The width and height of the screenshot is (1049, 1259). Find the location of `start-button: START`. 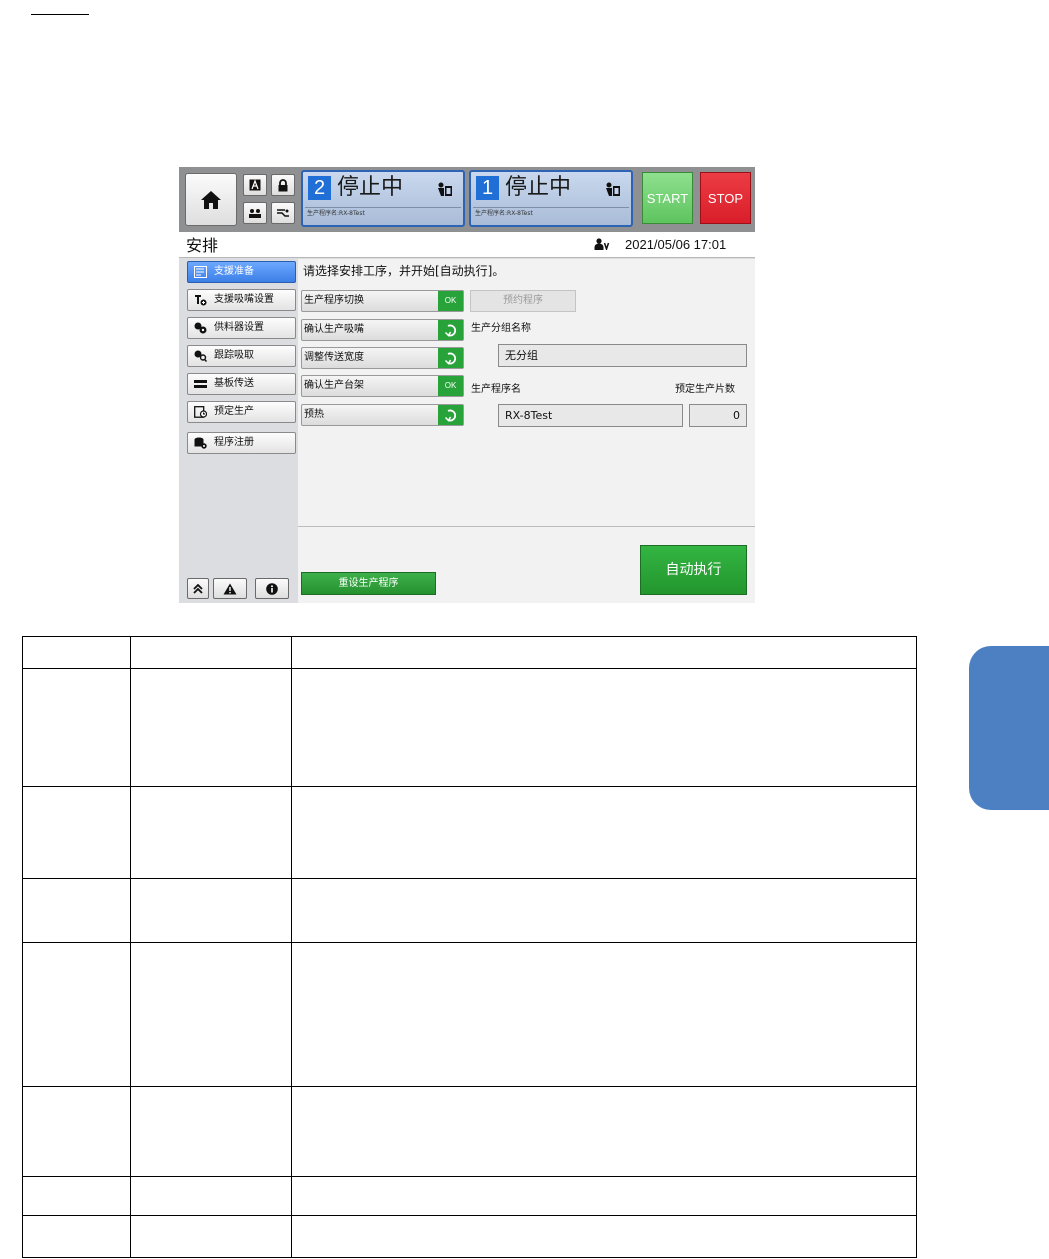

start-button: START is located at coordinates (667, 198).